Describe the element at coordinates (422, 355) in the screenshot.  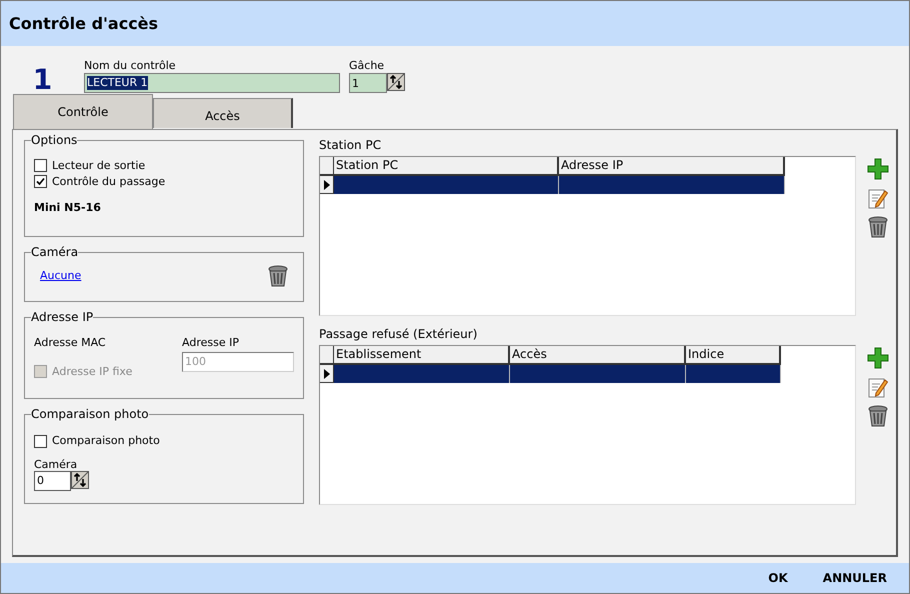
I see `column-header: Etablissement` at that location.